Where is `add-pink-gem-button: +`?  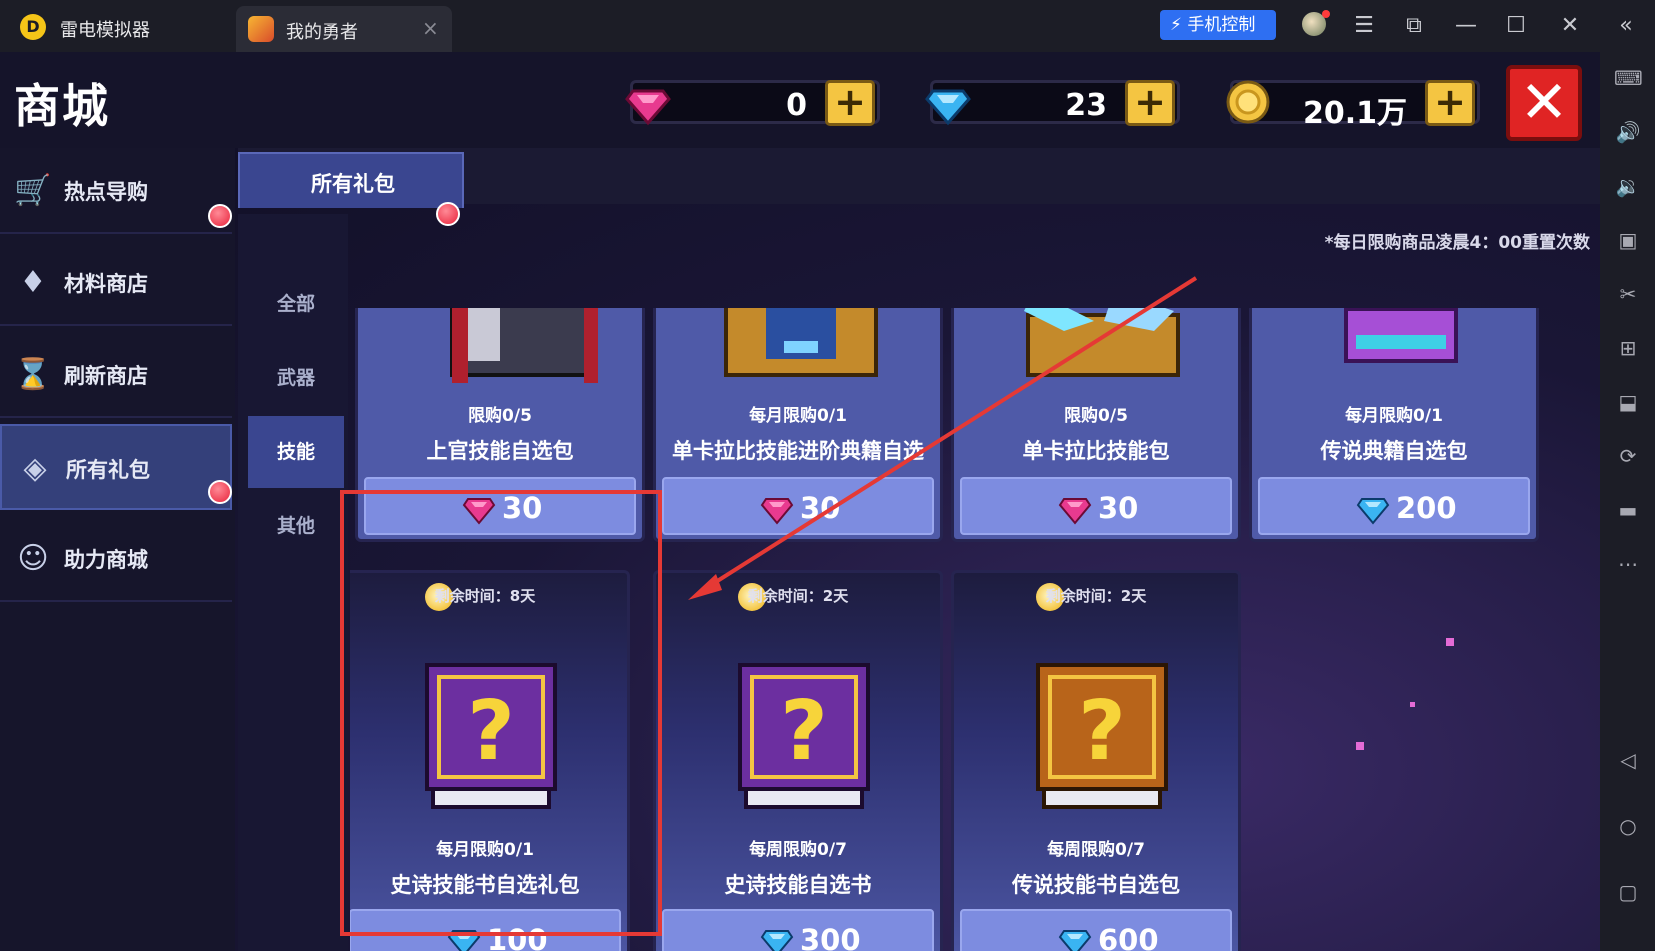 add-pink-gem-button: + is located at coordinates (850, 103).